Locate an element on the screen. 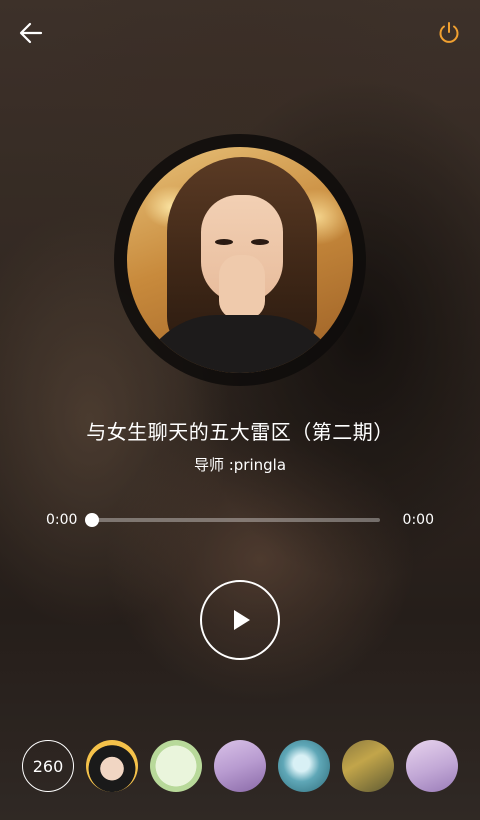  current-time: 0:00 is located at coordinates (62, 520).